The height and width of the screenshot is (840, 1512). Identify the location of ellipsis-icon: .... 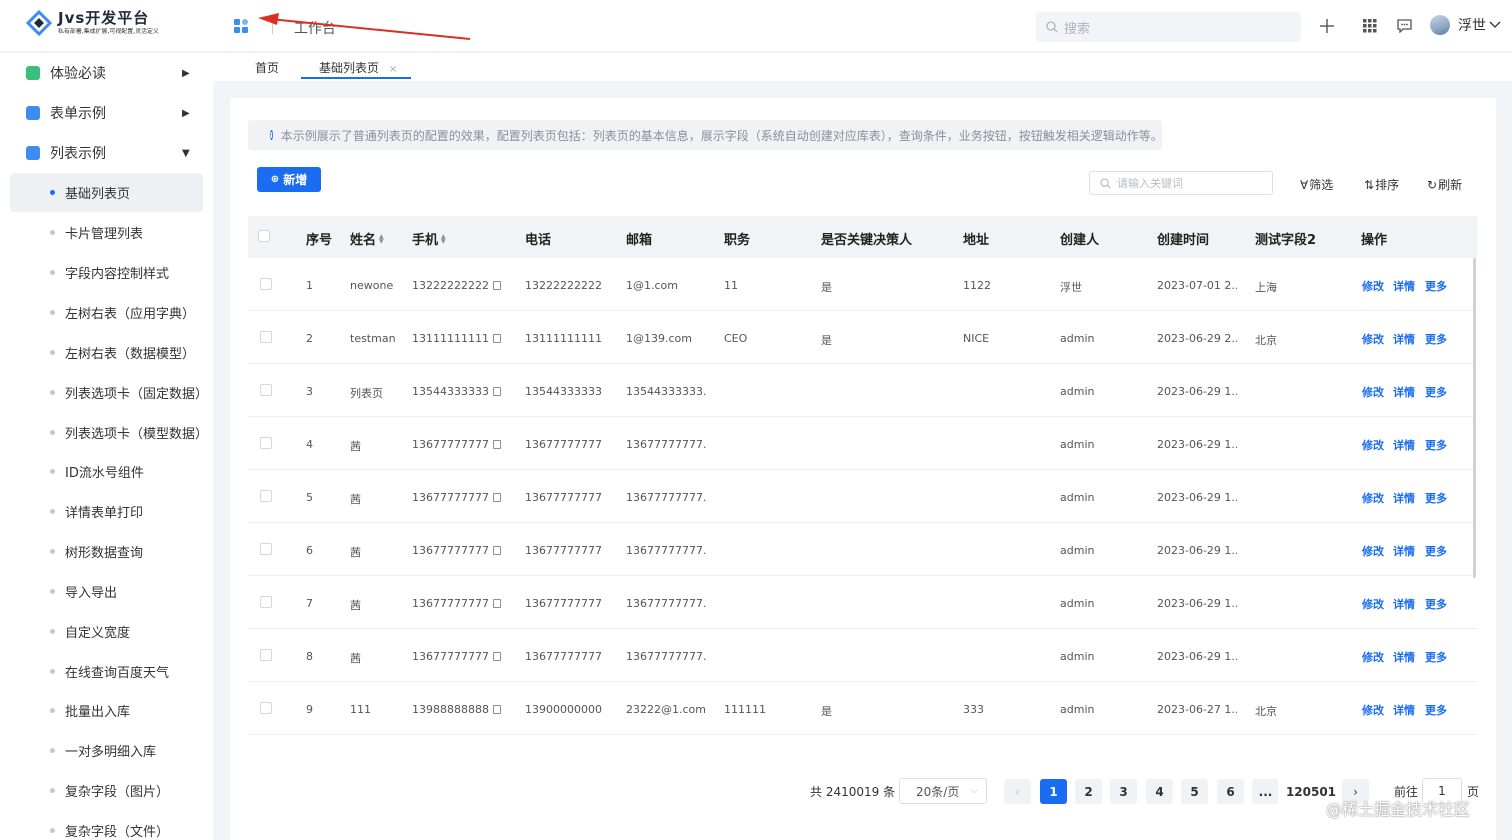
(1265, 791).